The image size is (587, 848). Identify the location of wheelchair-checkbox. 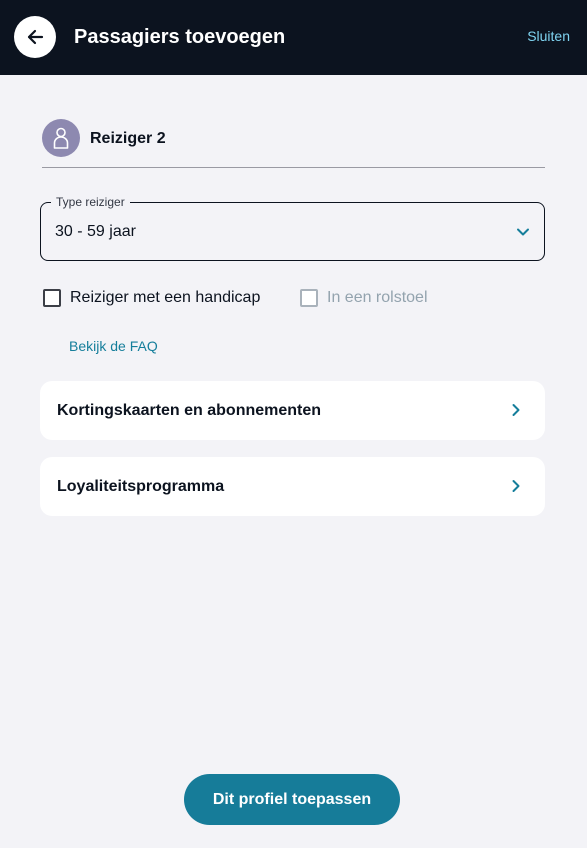
(309, 298).